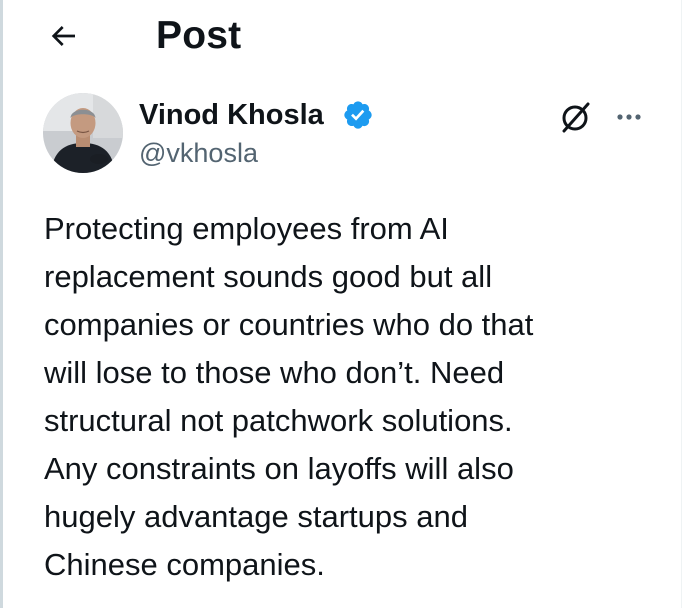 The image size is (682, 608). Describe the element at coordinates (199, 35) in the screenshot. I see `page-title: Post` at that location.